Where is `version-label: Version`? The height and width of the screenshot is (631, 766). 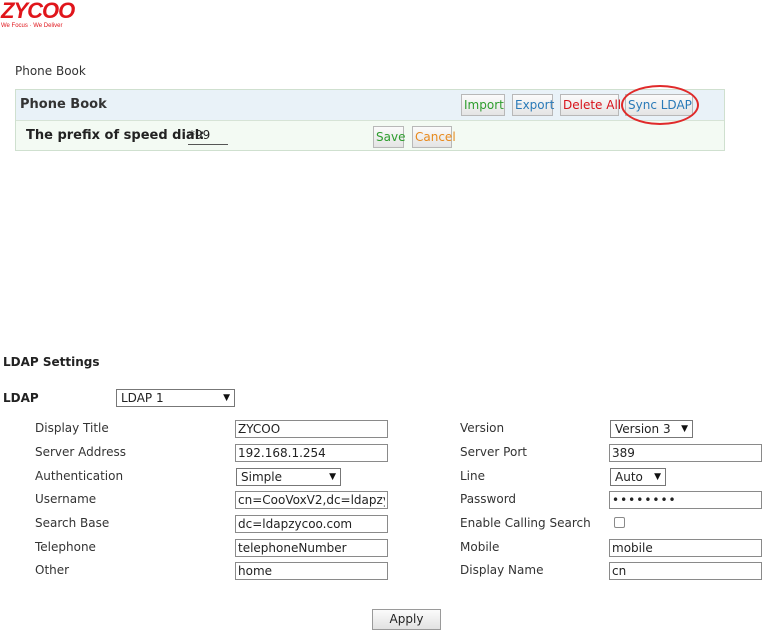
version-label: Version is located at coordinates (482, 428).